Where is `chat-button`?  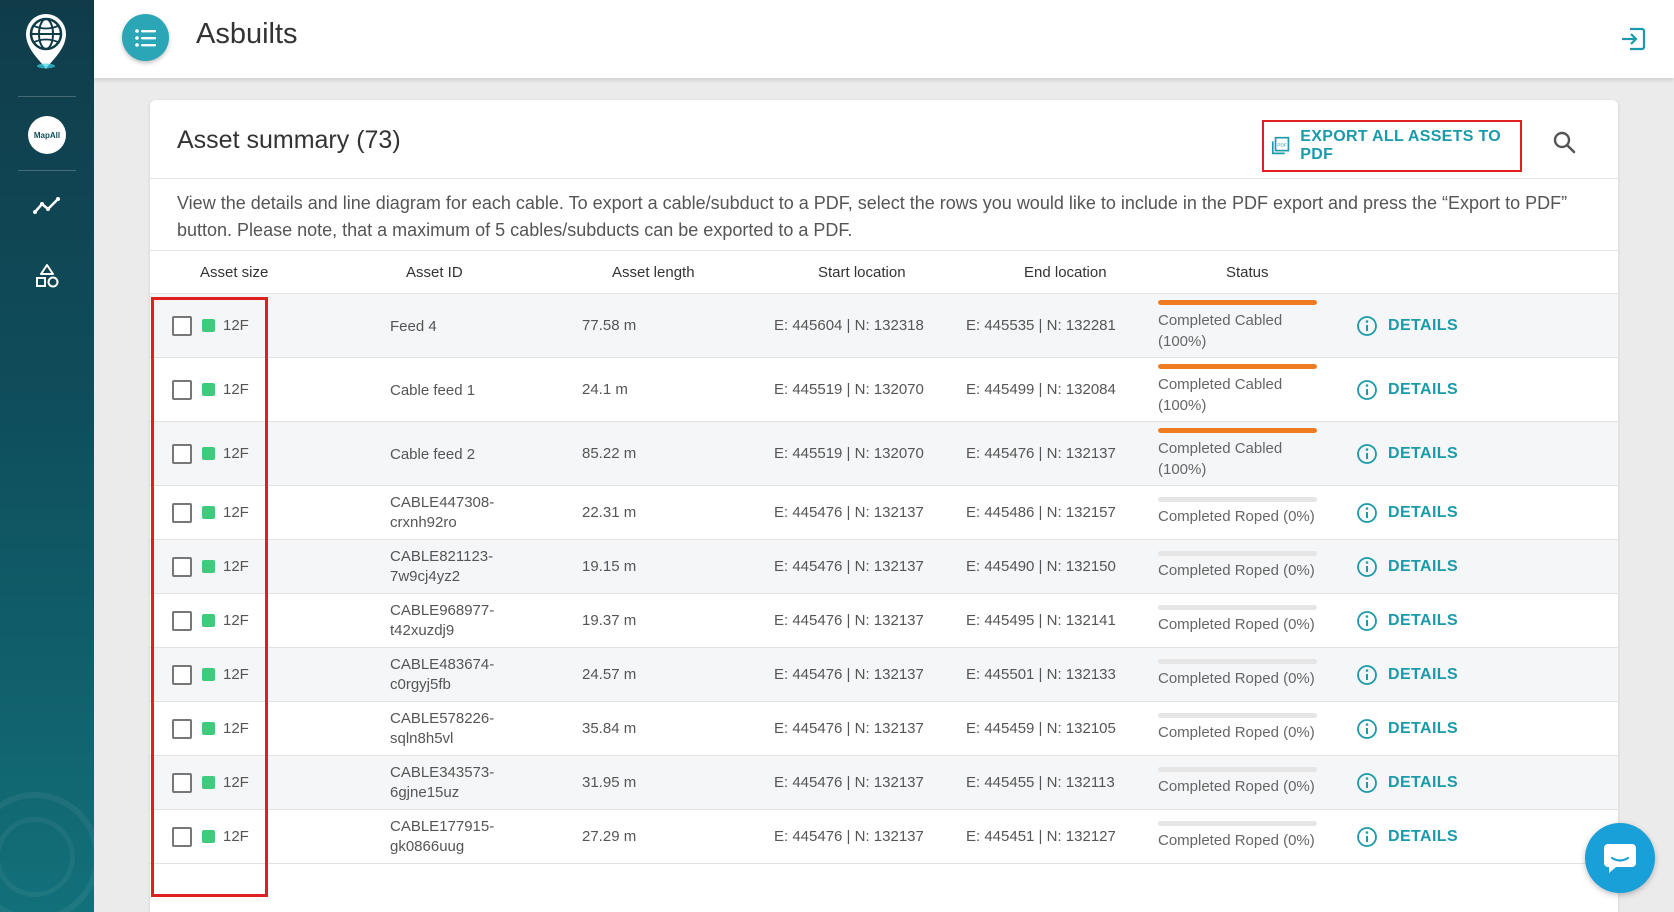
chat-button is located at coordinates (1620, 858).